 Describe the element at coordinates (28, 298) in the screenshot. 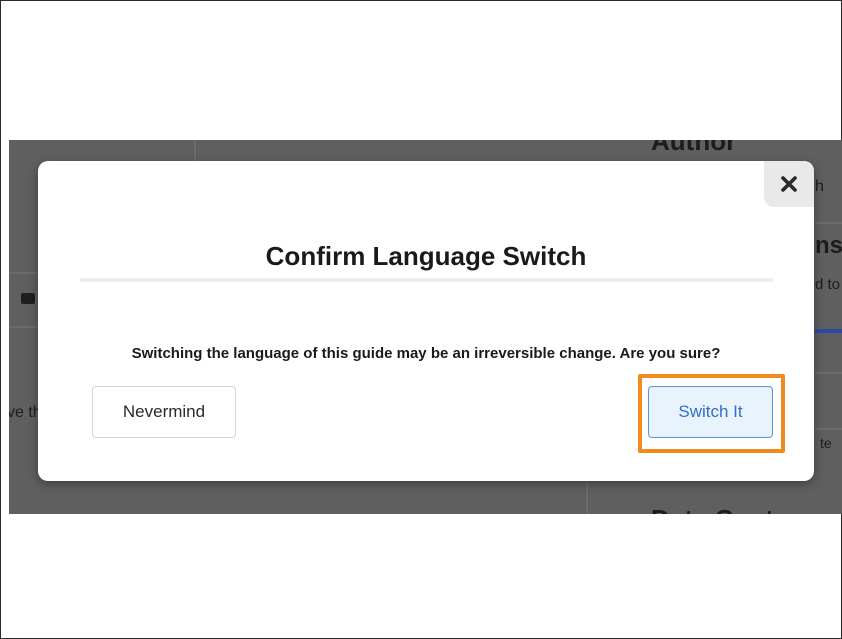

I see `background-chip` at that location.